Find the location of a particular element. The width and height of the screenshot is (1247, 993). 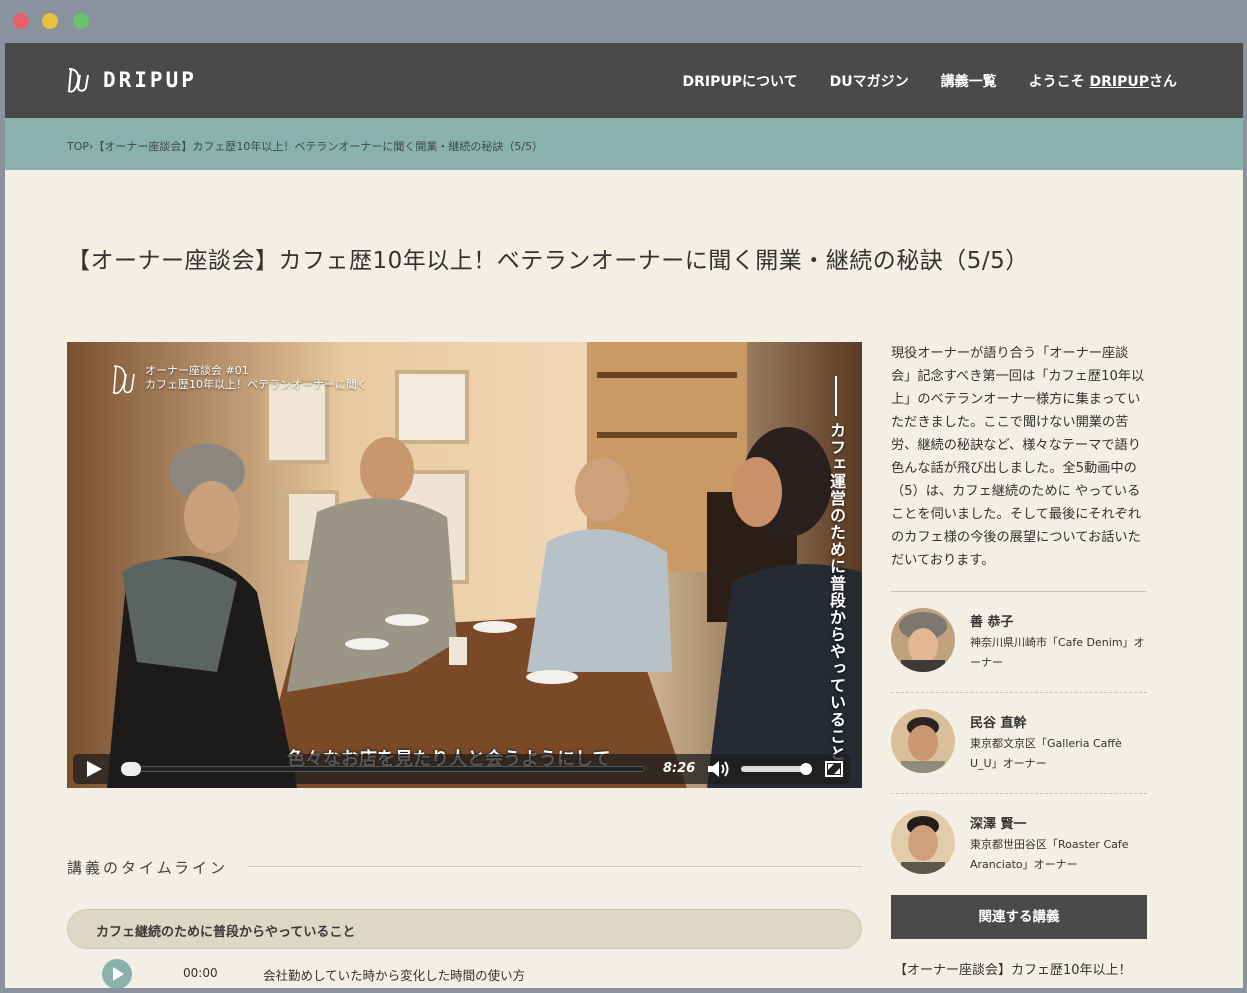

video-logo-icon is located at coordinates (123, 380).